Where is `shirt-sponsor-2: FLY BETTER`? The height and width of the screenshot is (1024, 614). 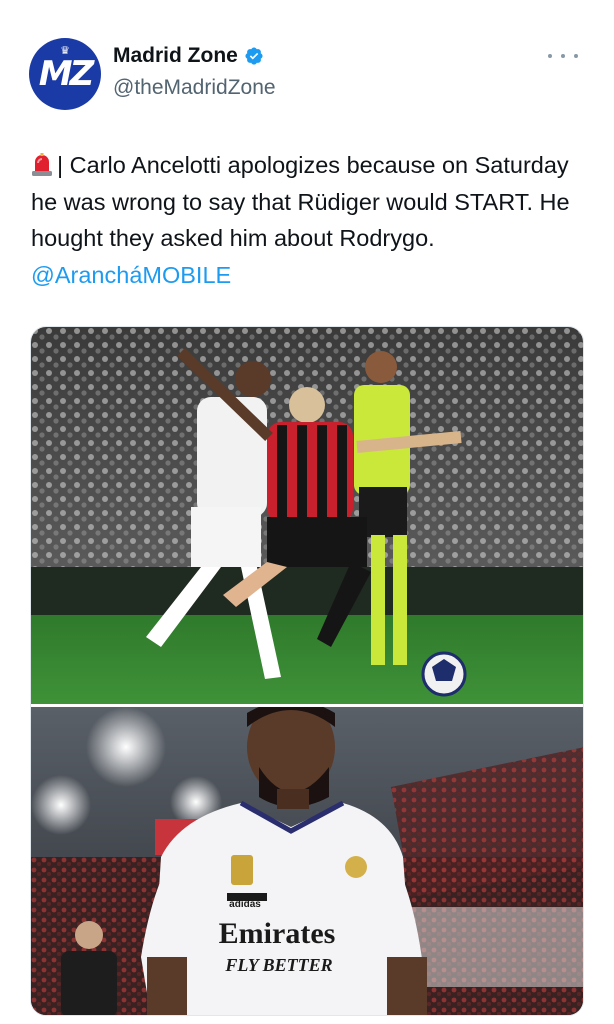
shirt-sponsor-2: FLY BETTER is located at coordinates (278, 965).